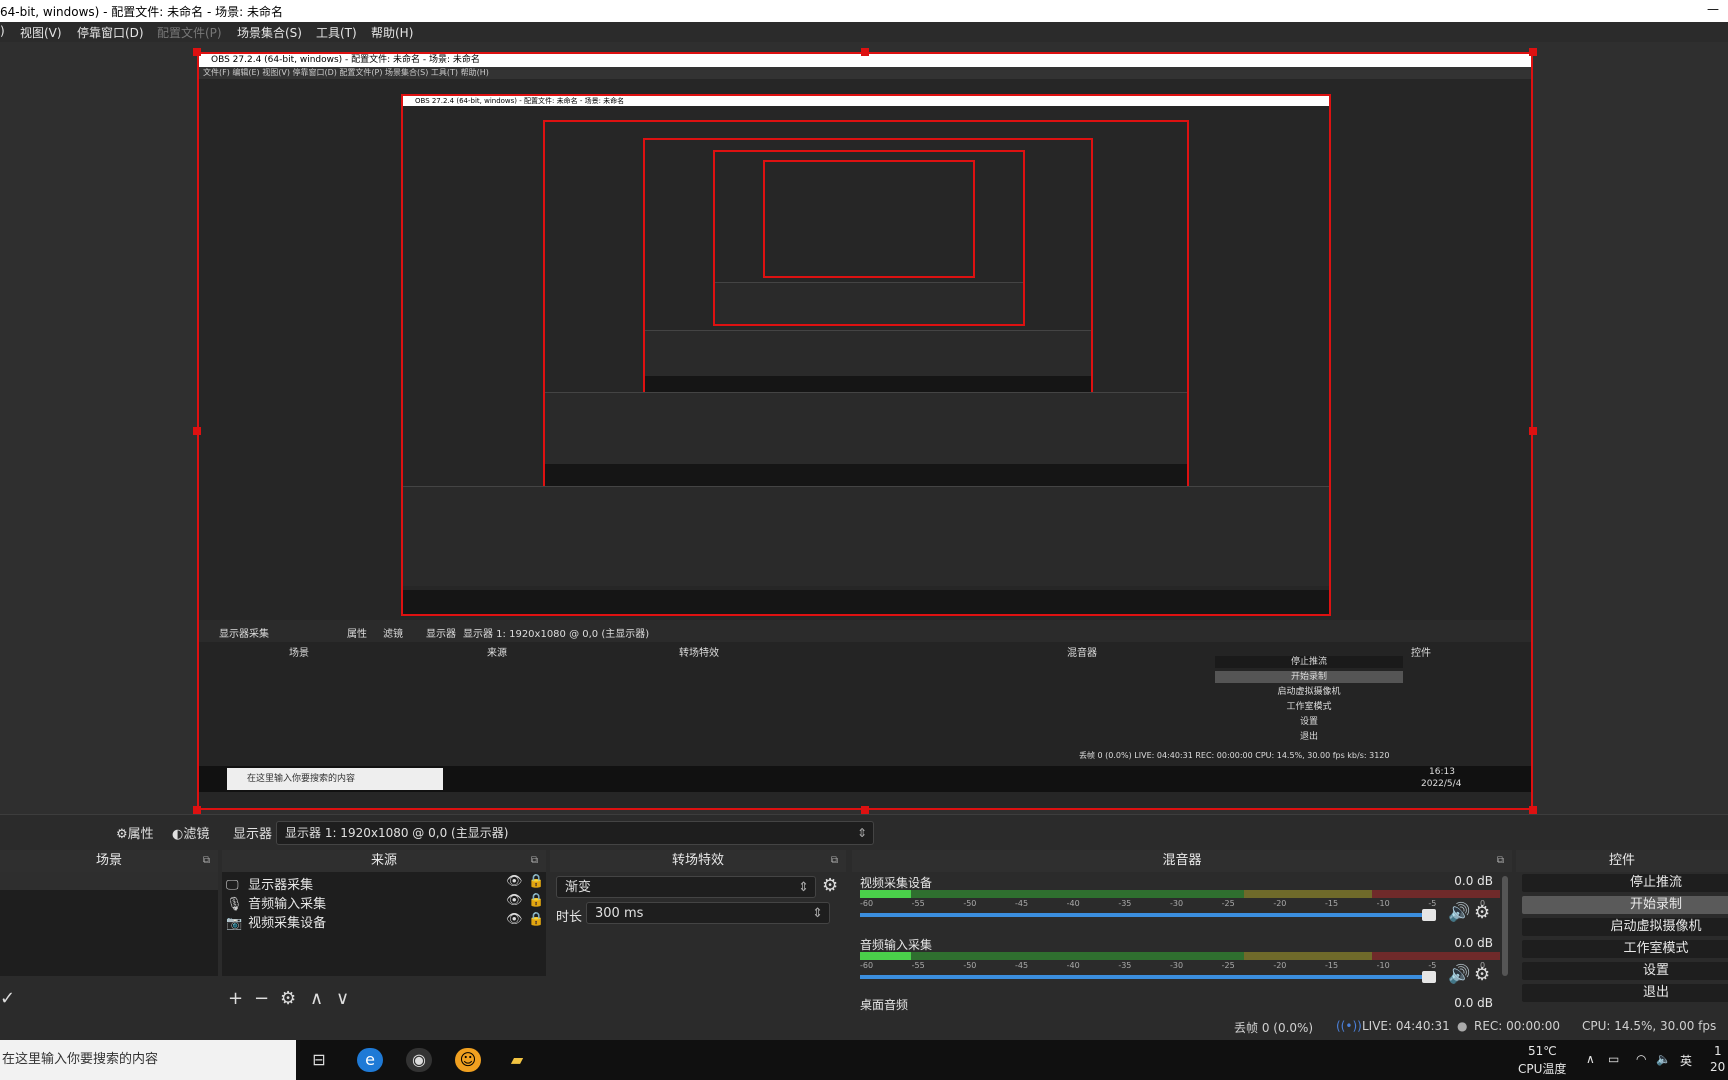 This screenshot has width=1728, height=1080. I want to click on sources-list: 🖵 显示器采集 👁 🔒 🎙 音频输入采集 👁 🔒 📷 视频采集设备 👁 🔒, so click(384, 924).